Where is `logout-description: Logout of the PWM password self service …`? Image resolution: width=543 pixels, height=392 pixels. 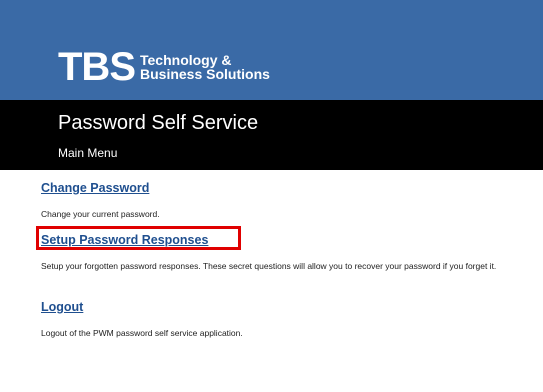
logout-description: Logout of the PWM password self service … is located at coordinates (142, 333).